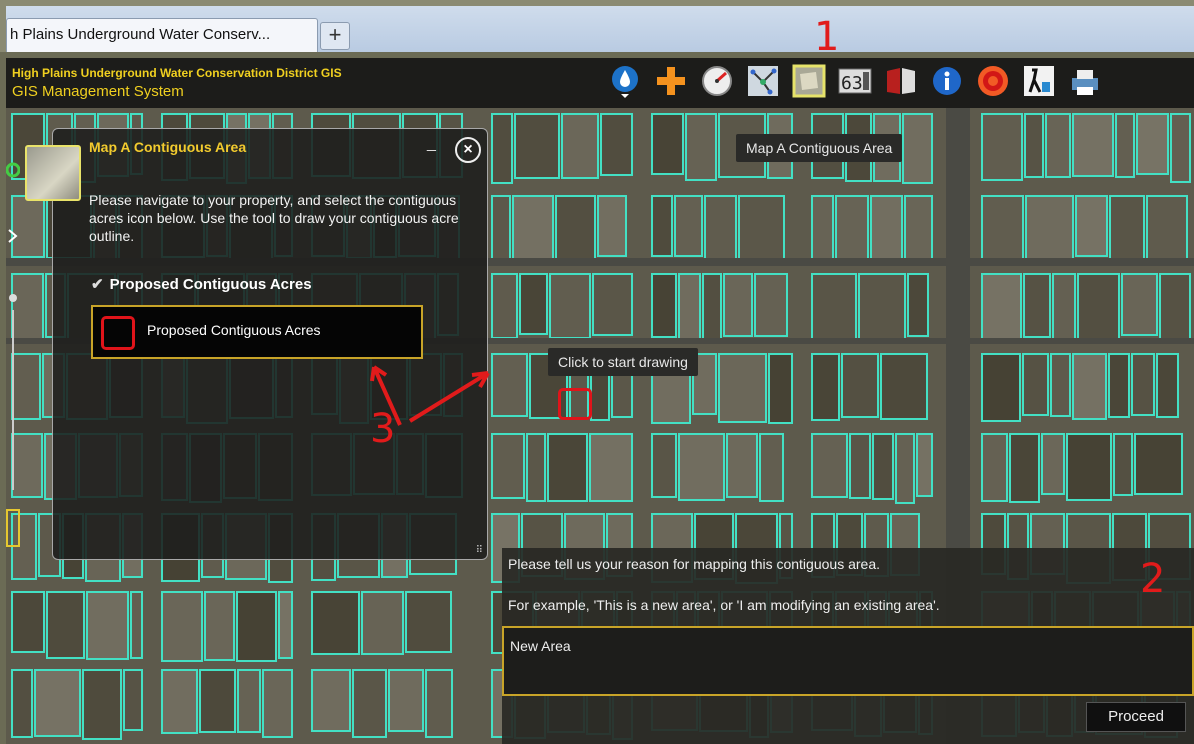 This screenshot has height=744, width=1194. Describe the element at coordinates (434, 146) in the screenshot. I see `minimize-button: _` at that location.